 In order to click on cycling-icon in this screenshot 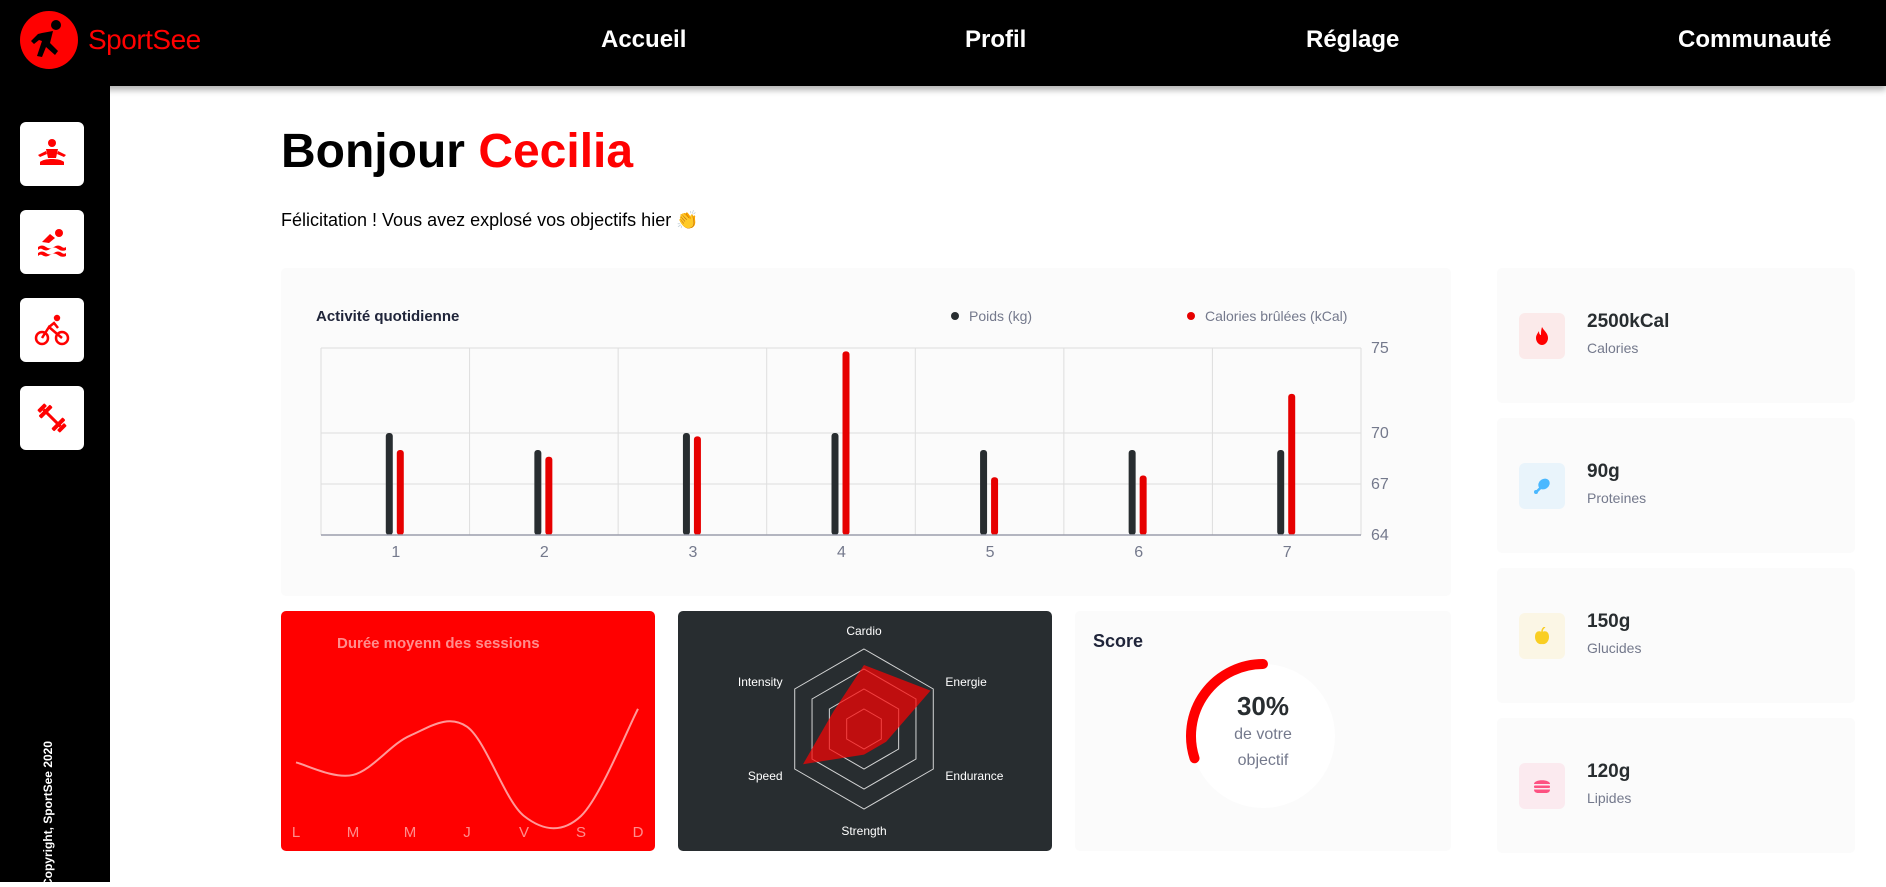, I will do `click(52, 330)`.